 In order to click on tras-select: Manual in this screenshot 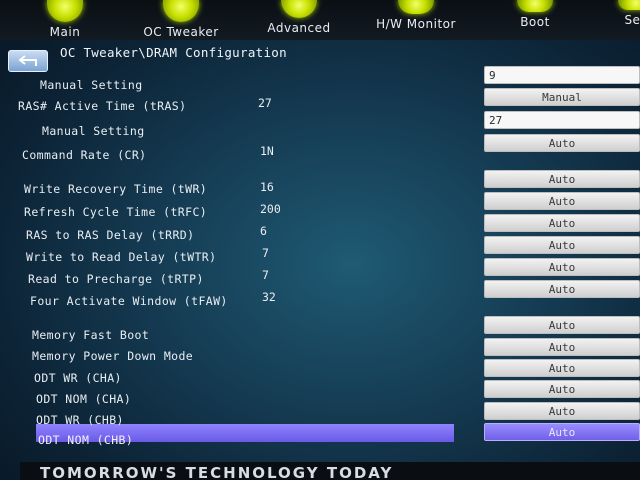, I will do `click(562, 97)`.